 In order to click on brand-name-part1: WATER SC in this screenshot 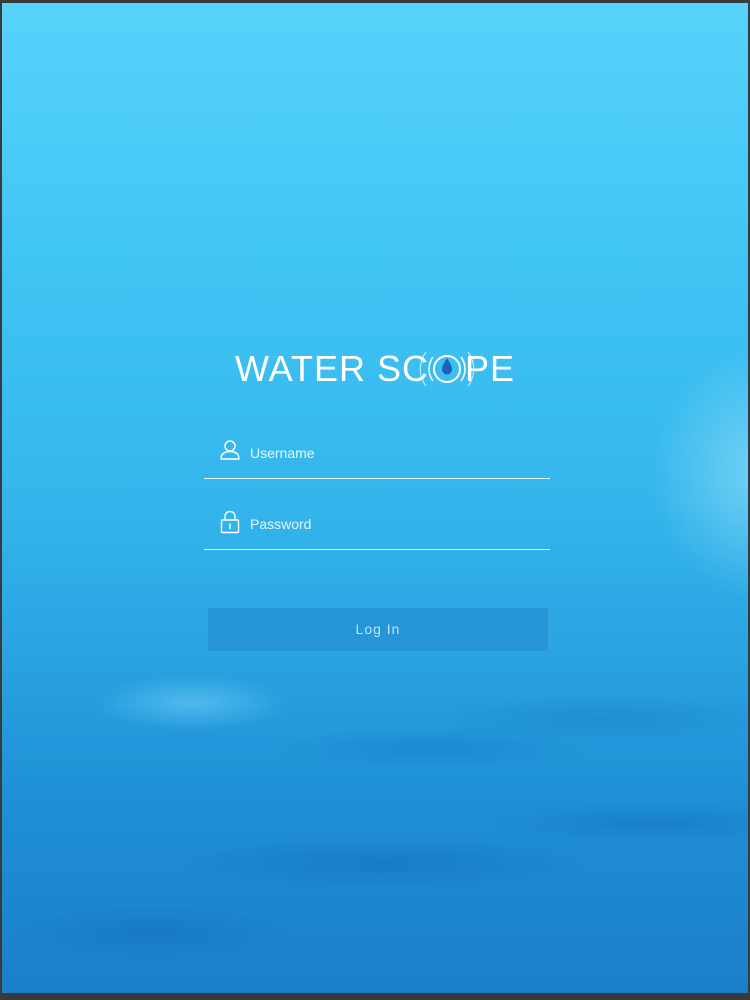, I will do `click(331, 368)`.